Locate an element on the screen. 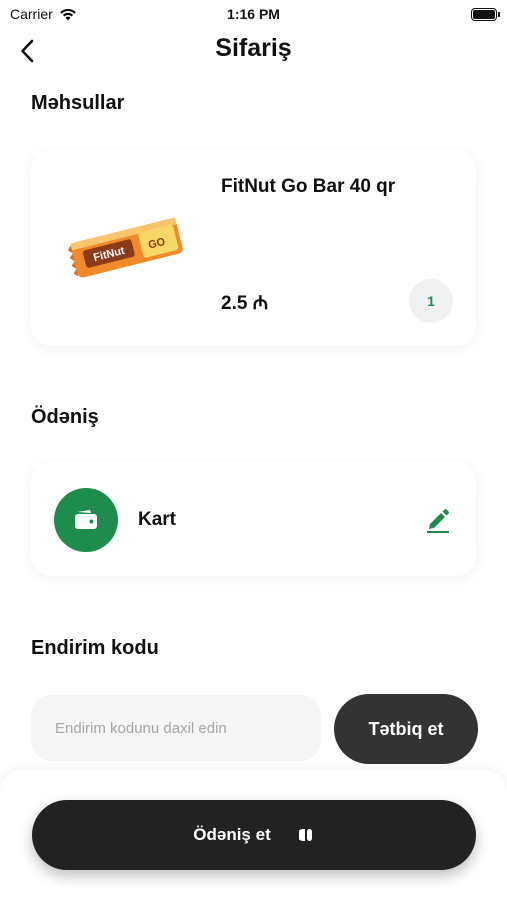 The image size is (507, 900). status-bar: Carrier 1:16 PM is located at coordinates (253, 14).